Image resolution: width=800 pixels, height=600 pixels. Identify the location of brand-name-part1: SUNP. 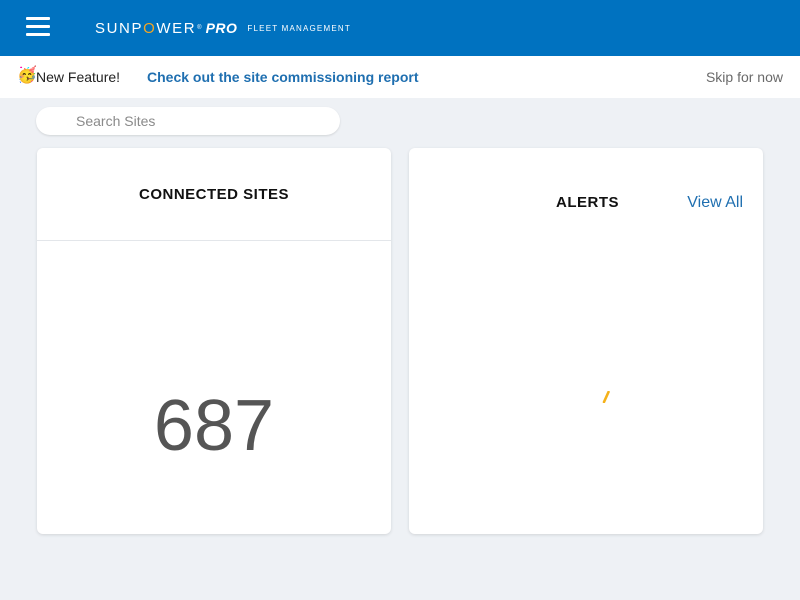
(119, 28).